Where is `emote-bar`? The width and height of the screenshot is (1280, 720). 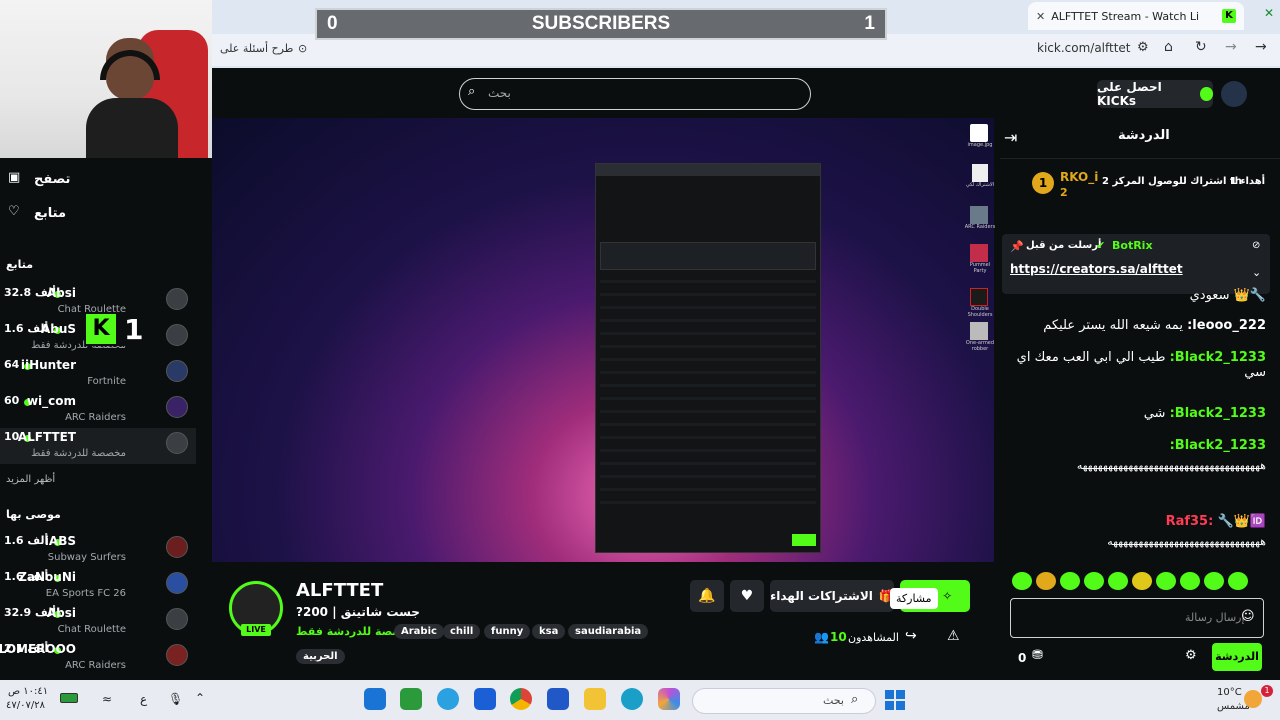 emote-bar is located at coordinates (1137, 582).